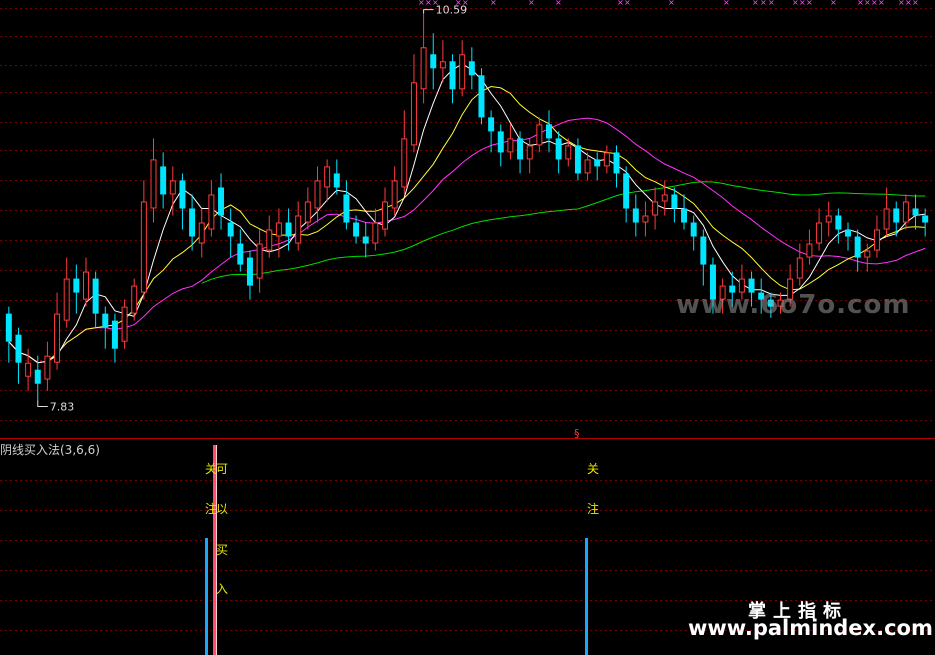  I want to click on indicator-title: 阴线买入法(3,6,6), so click(50, 450).